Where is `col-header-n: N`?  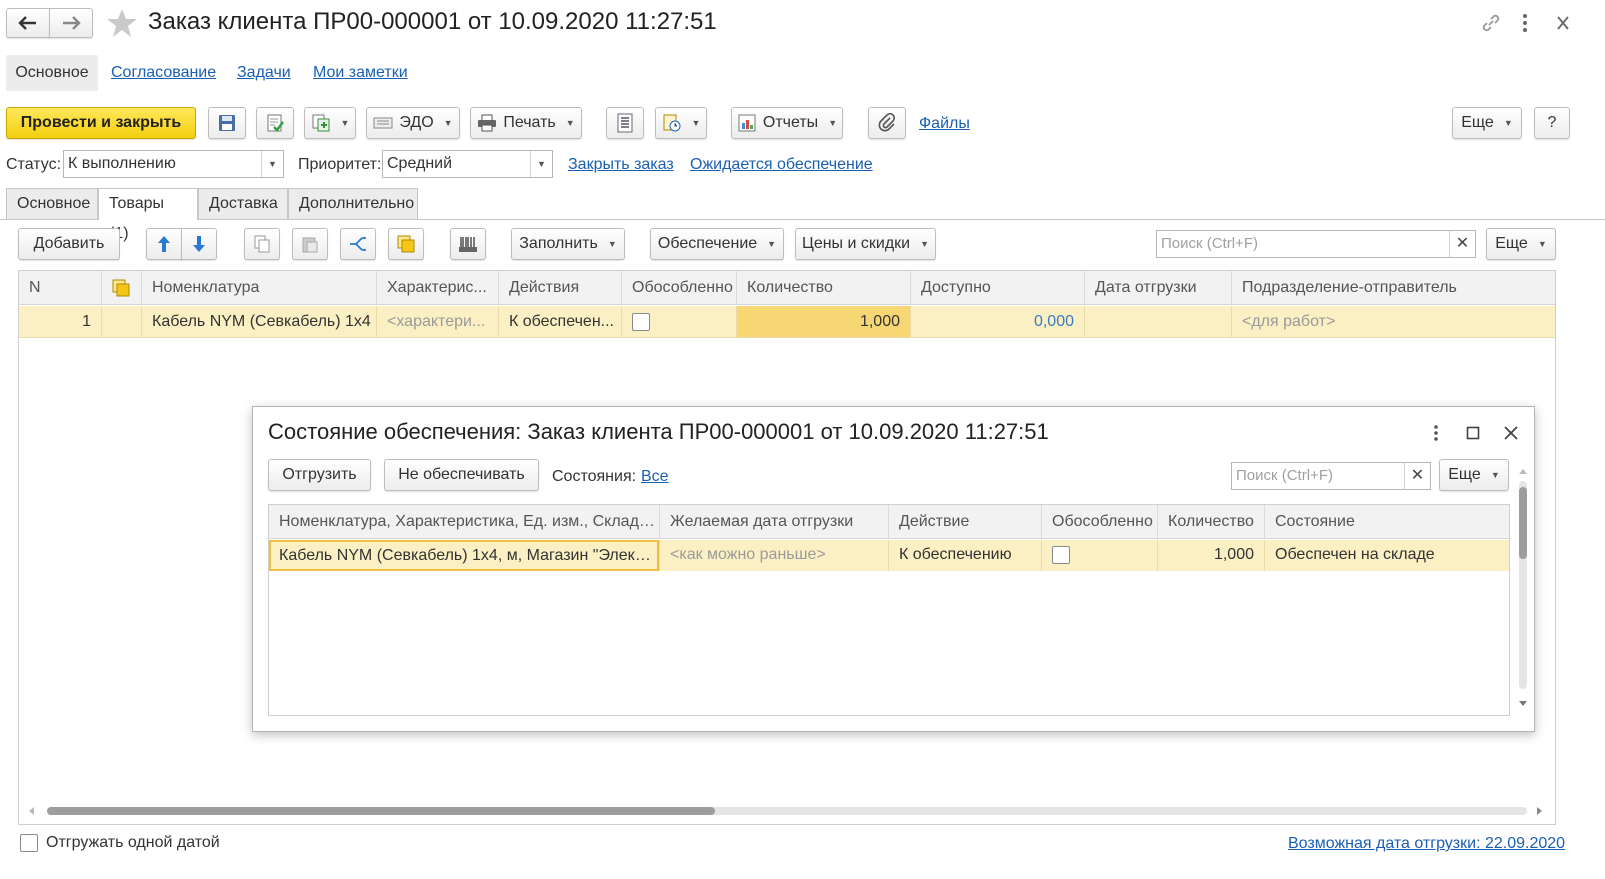 col-header-n: N is located at coordinates (60, 287).